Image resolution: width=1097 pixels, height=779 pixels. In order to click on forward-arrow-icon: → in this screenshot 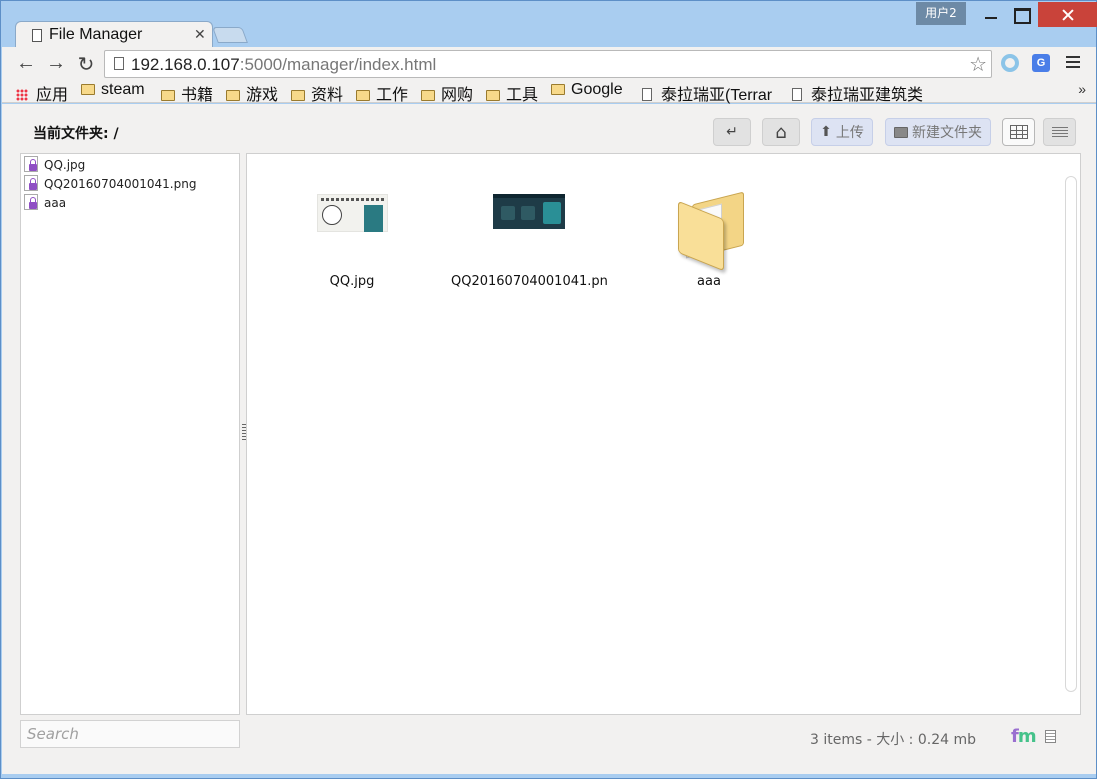, I will do `click(56, 63)`.